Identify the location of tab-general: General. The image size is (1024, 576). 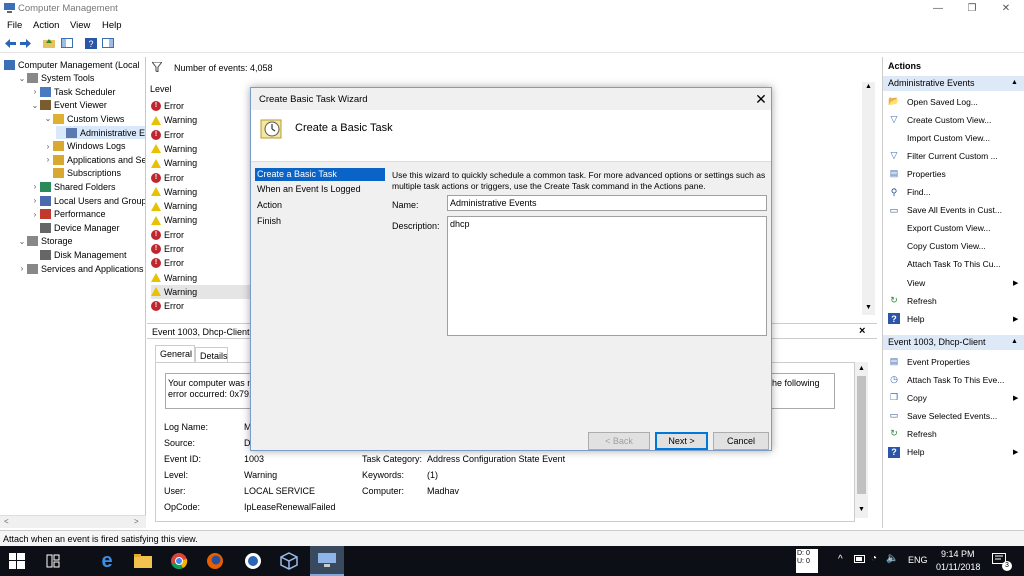
(175, 353).